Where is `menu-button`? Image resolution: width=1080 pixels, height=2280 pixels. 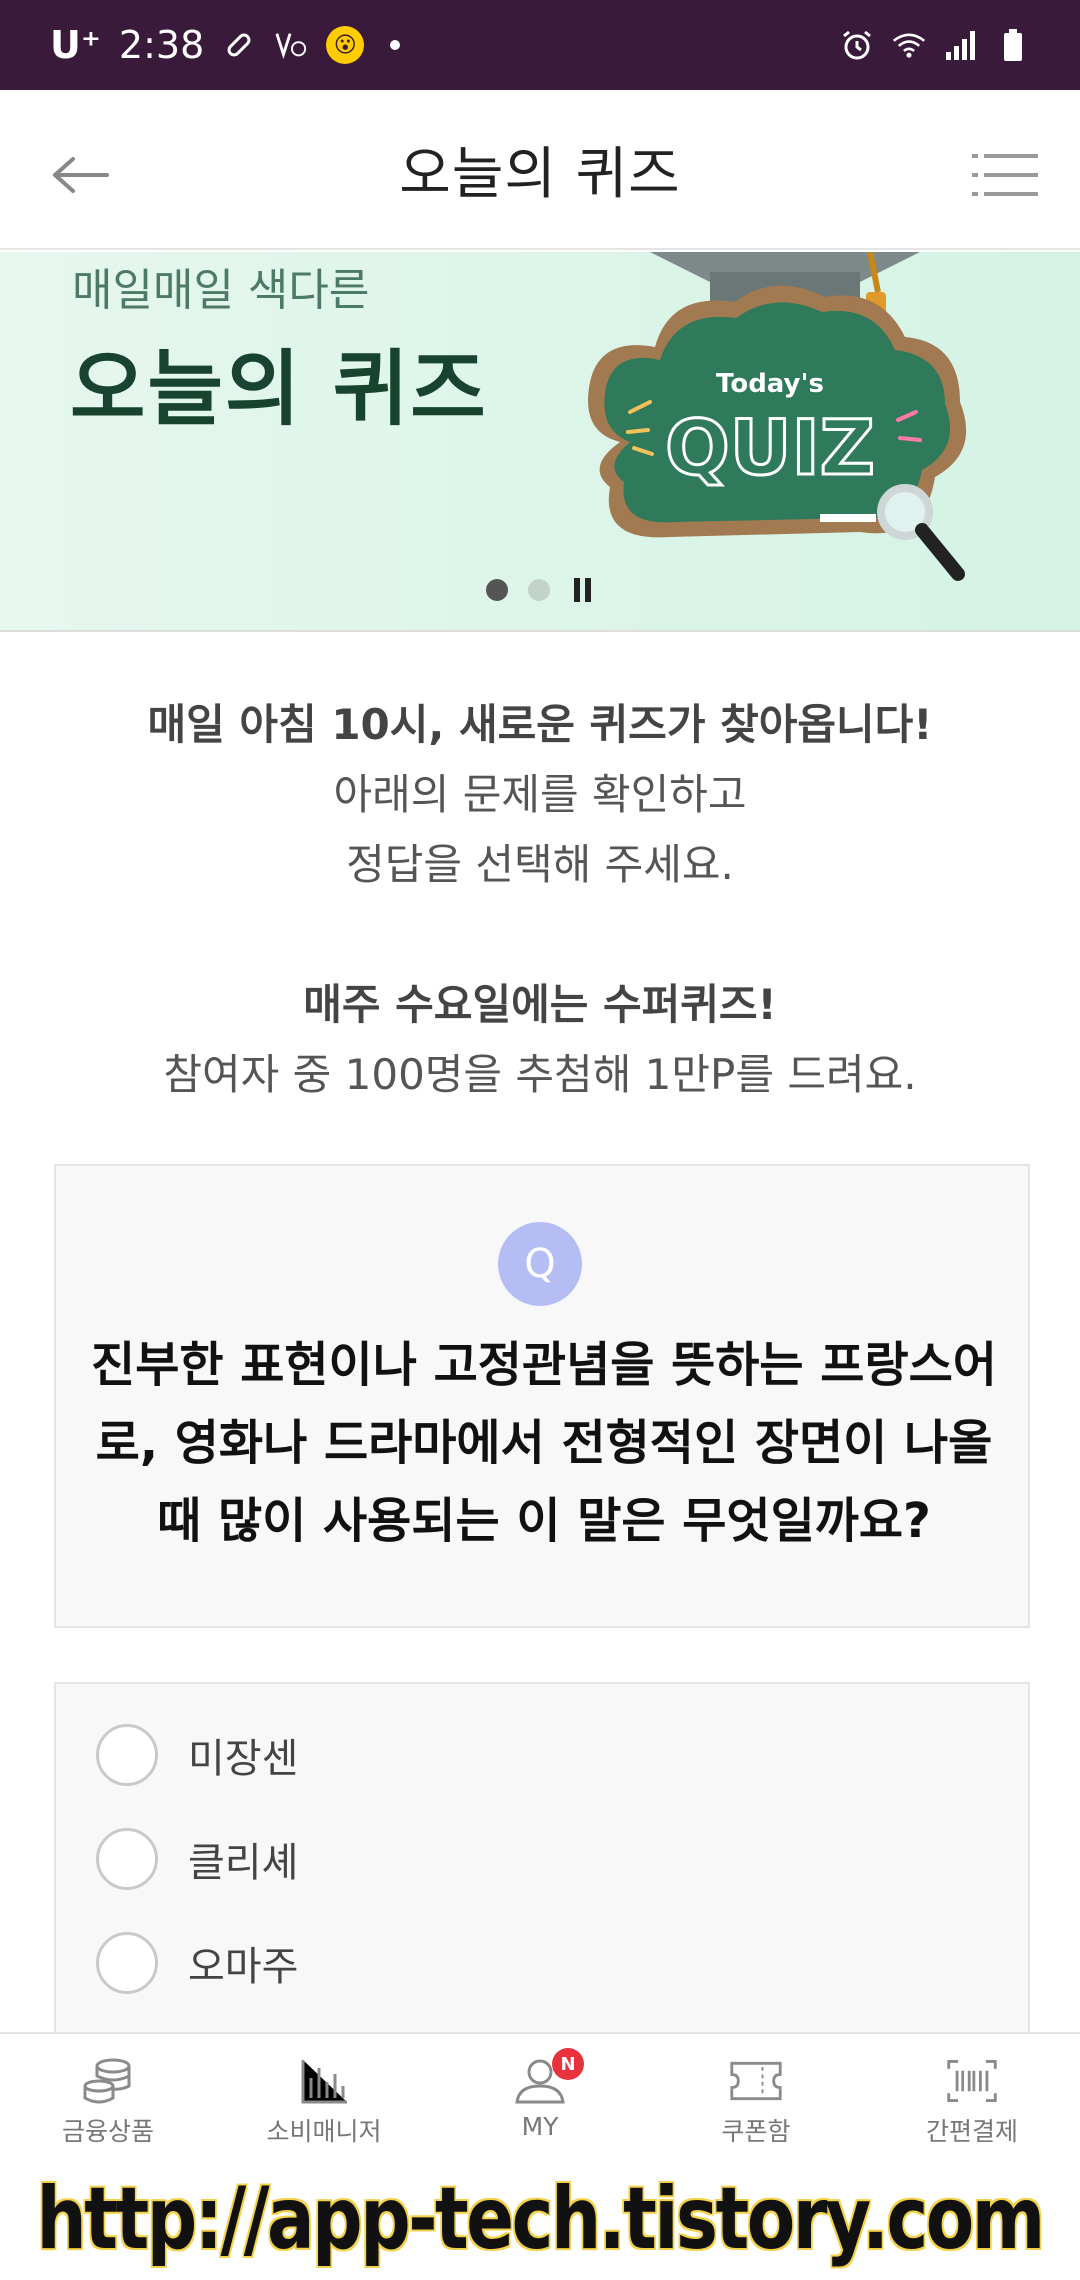 menu-button is located at coordinates (1005, 175).